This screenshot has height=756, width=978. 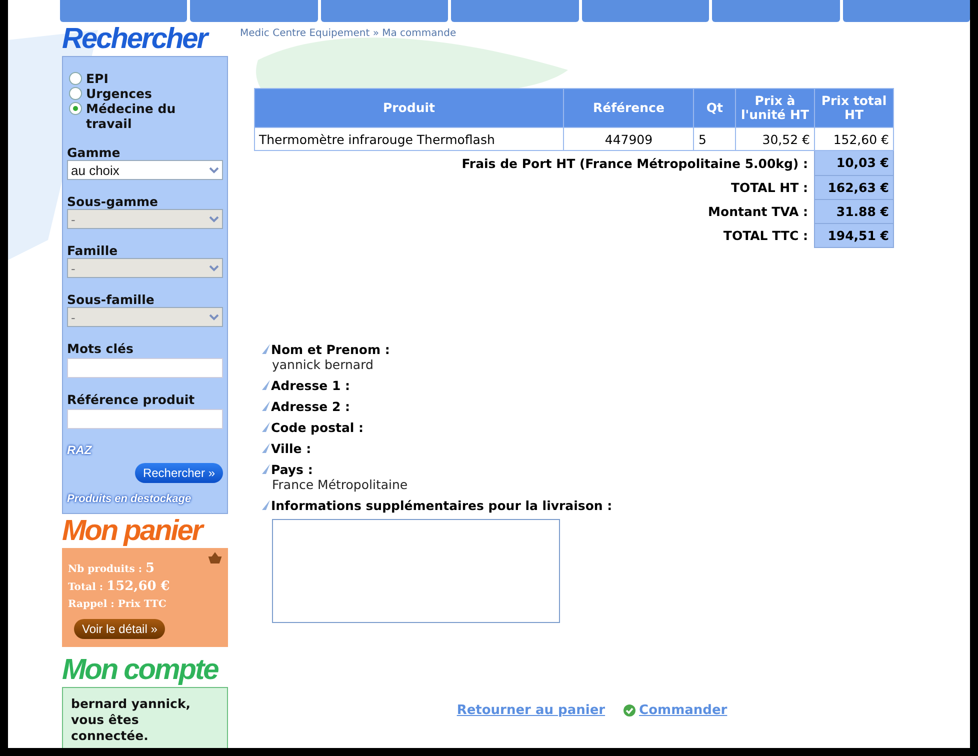 What do you see at coordinates (534, 211) in the screenshot?
I see `summary-label: Montant TVA :` at bounding box center [534, 211].